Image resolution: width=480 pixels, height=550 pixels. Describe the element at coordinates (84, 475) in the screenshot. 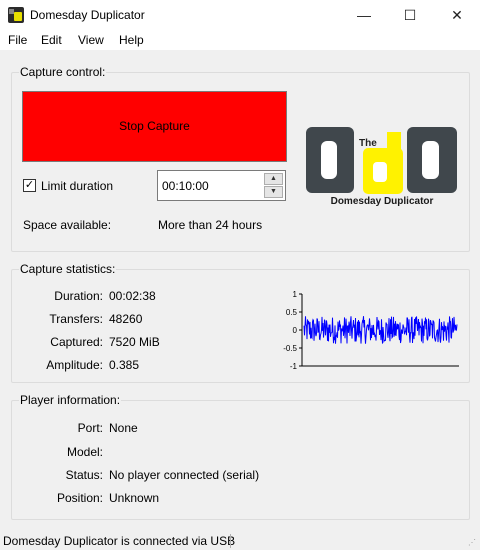

I see `status-label: Status:` at that location.